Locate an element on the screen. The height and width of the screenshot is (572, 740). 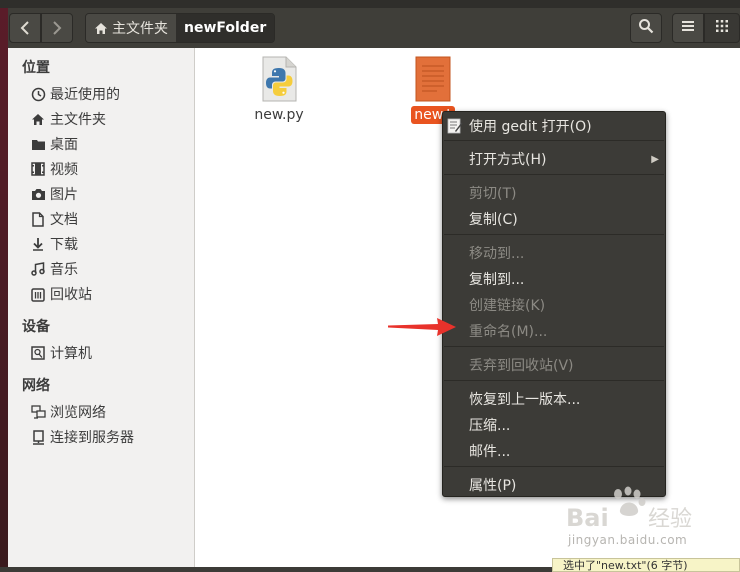
python-file-icon is located at coordinates (279, 81).